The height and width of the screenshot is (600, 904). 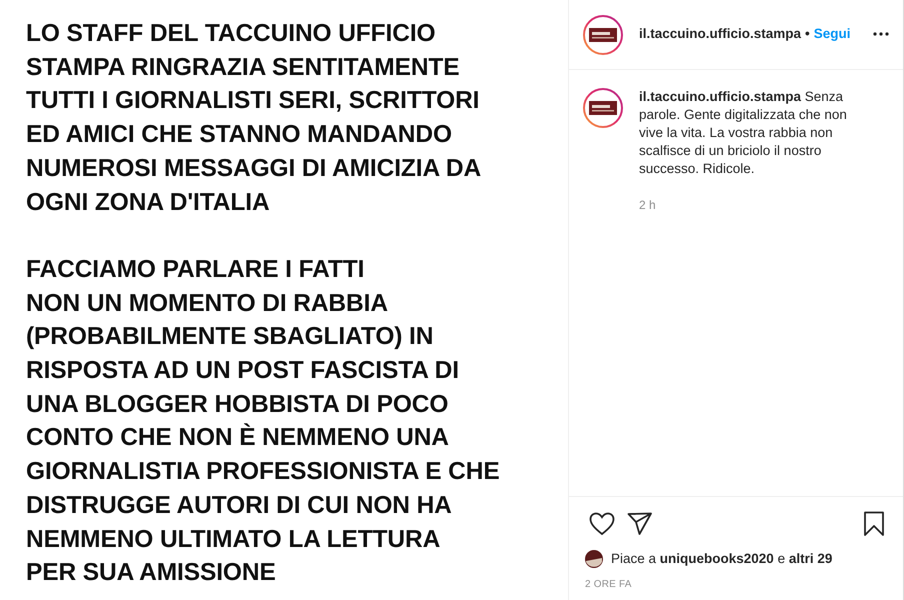 I want to click on post-text-line: TUTTI I GIORNALISTI SERI, SCRITTORI, so click(x=253, y=101).